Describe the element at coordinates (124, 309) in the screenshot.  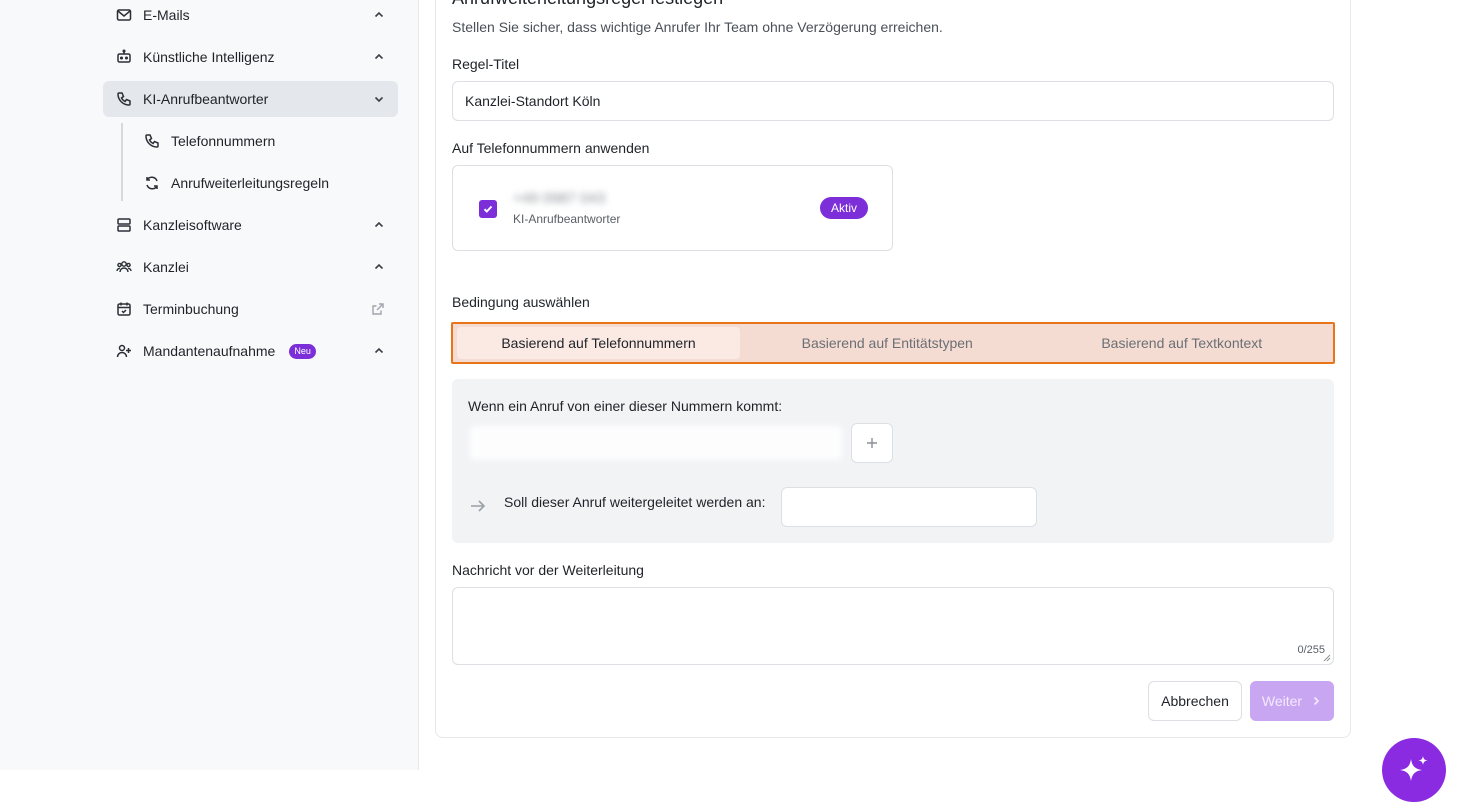
I see `calendar-icon` at that location.